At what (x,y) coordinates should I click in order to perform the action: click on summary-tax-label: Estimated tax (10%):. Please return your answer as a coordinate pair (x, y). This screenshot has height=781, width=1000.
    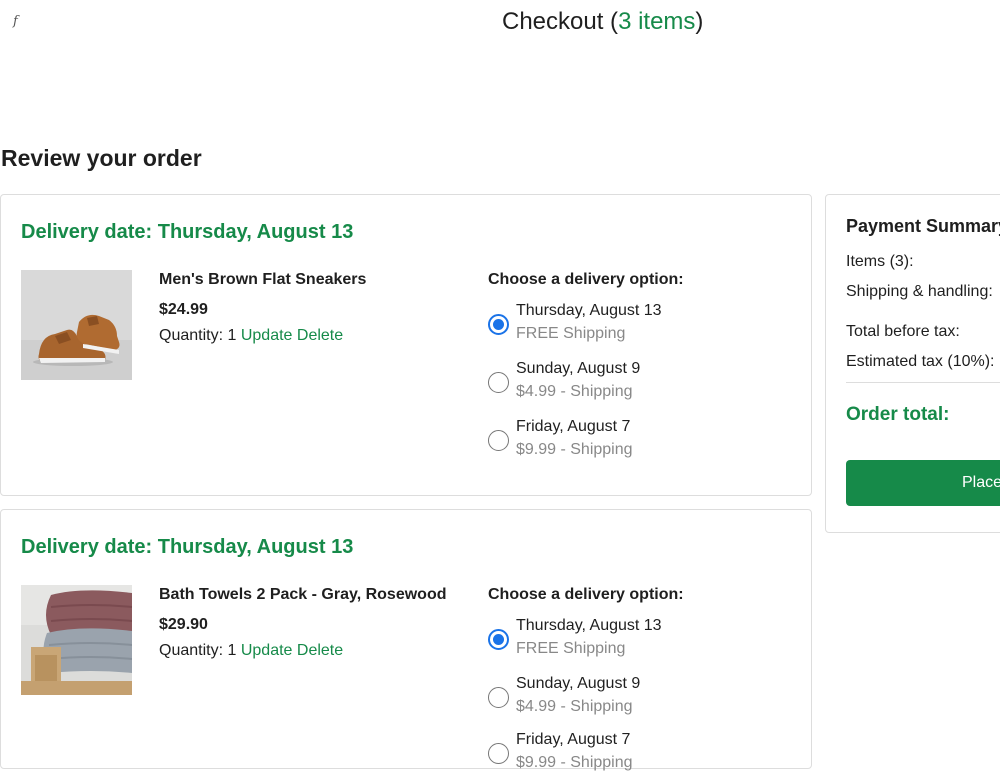
    Looking at the image, I should click on (920, 361).